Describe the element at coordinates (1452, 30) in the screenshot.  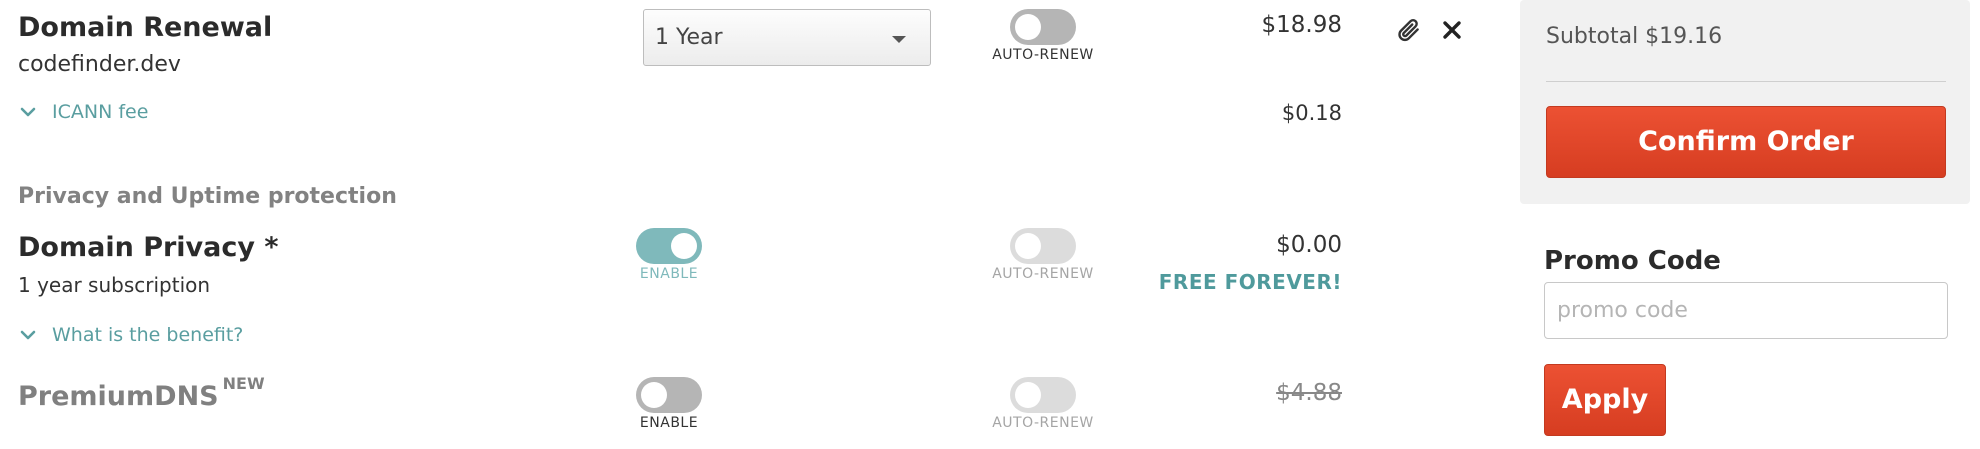
I see `close-icon` at that location.